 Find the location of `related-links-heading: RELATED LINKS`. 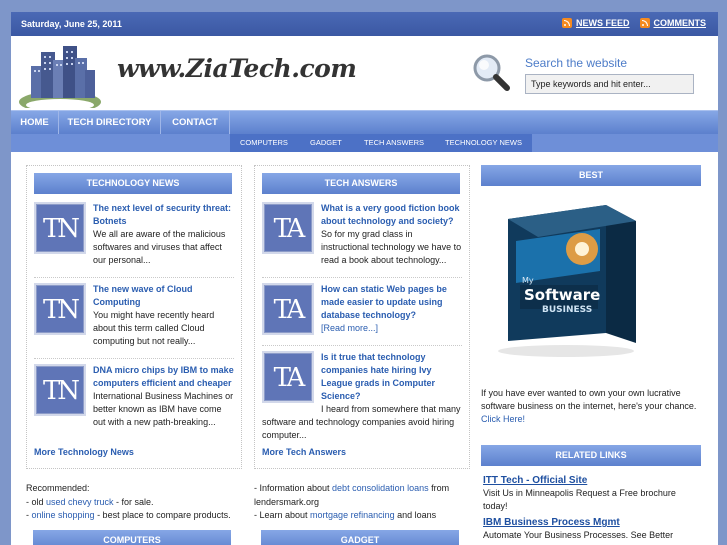

related-links-heading: RELATED LINKS is located at coordinates (591, 455).